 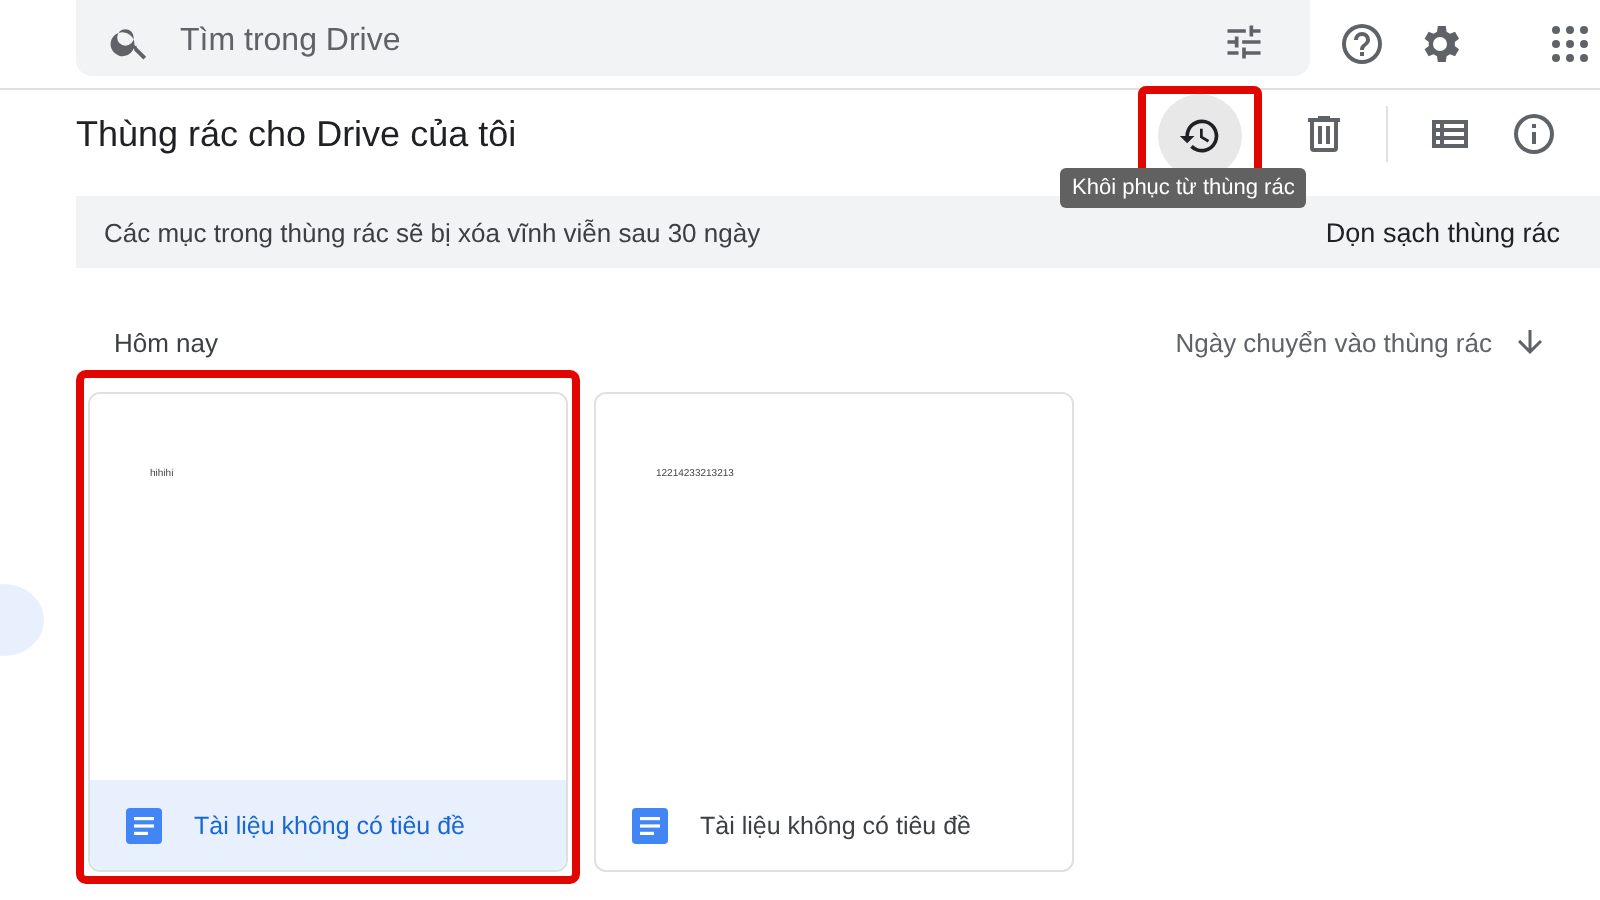 I want to click on restore-icon, so click(x=1200, y=136).